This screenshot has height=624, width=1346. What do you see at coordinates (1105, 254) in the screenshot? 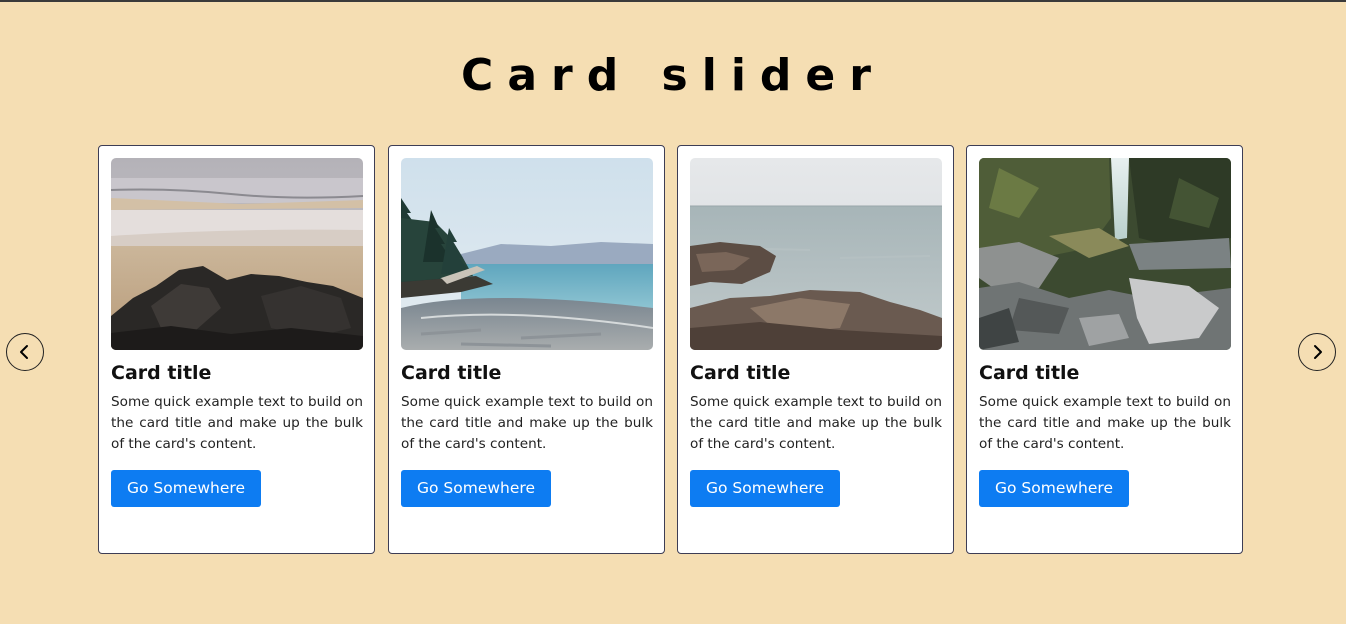
I see `card-image-waterfall-canyon` at bounding box center [1105, 254].